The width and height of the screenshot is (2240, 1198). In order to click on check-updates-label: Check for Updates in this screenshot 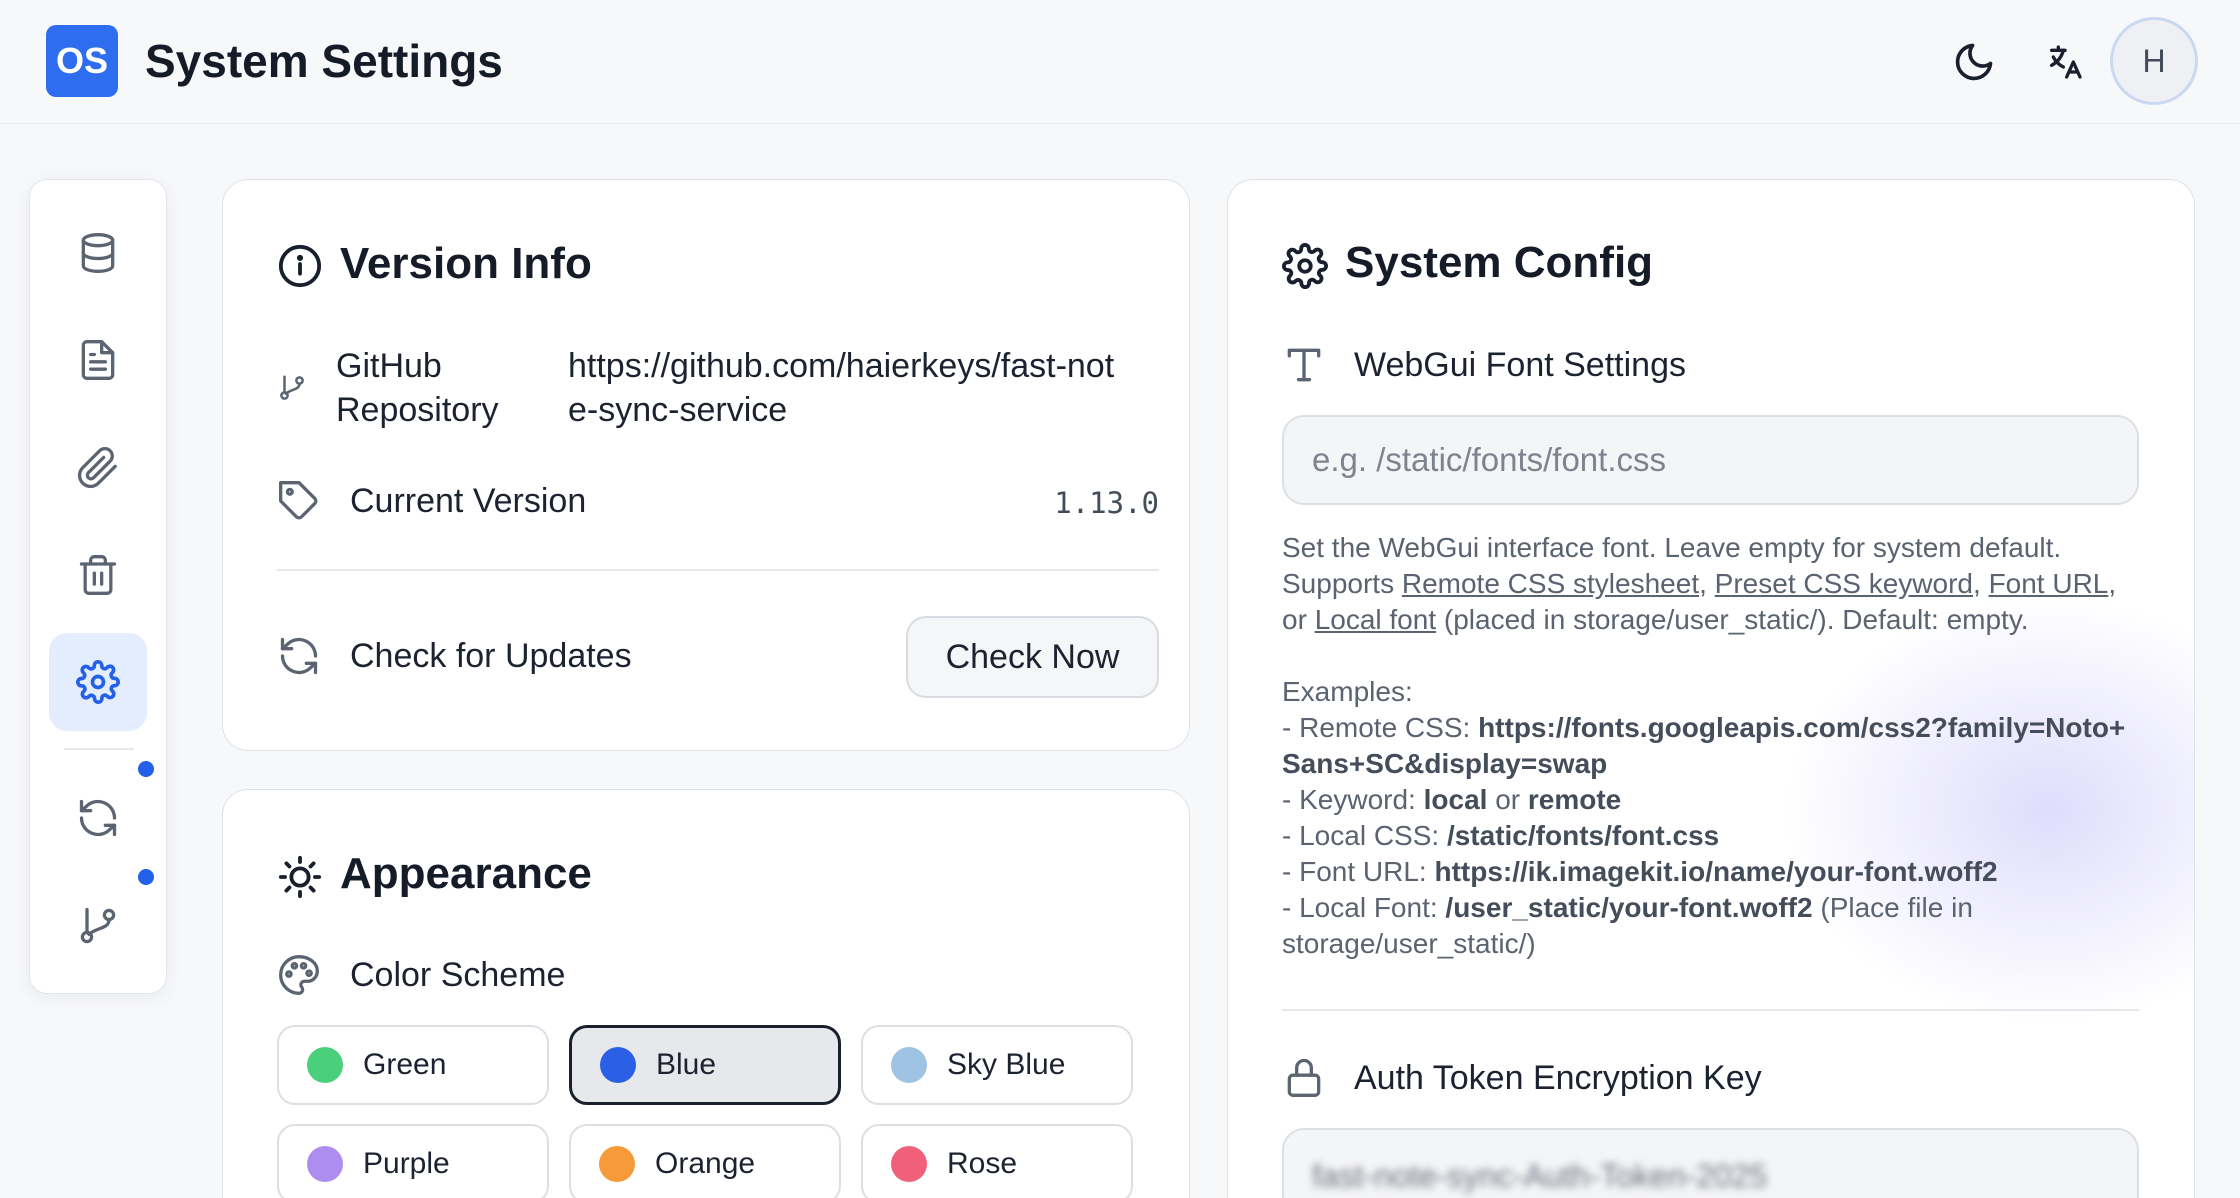, I will do `click(491, 656)`.